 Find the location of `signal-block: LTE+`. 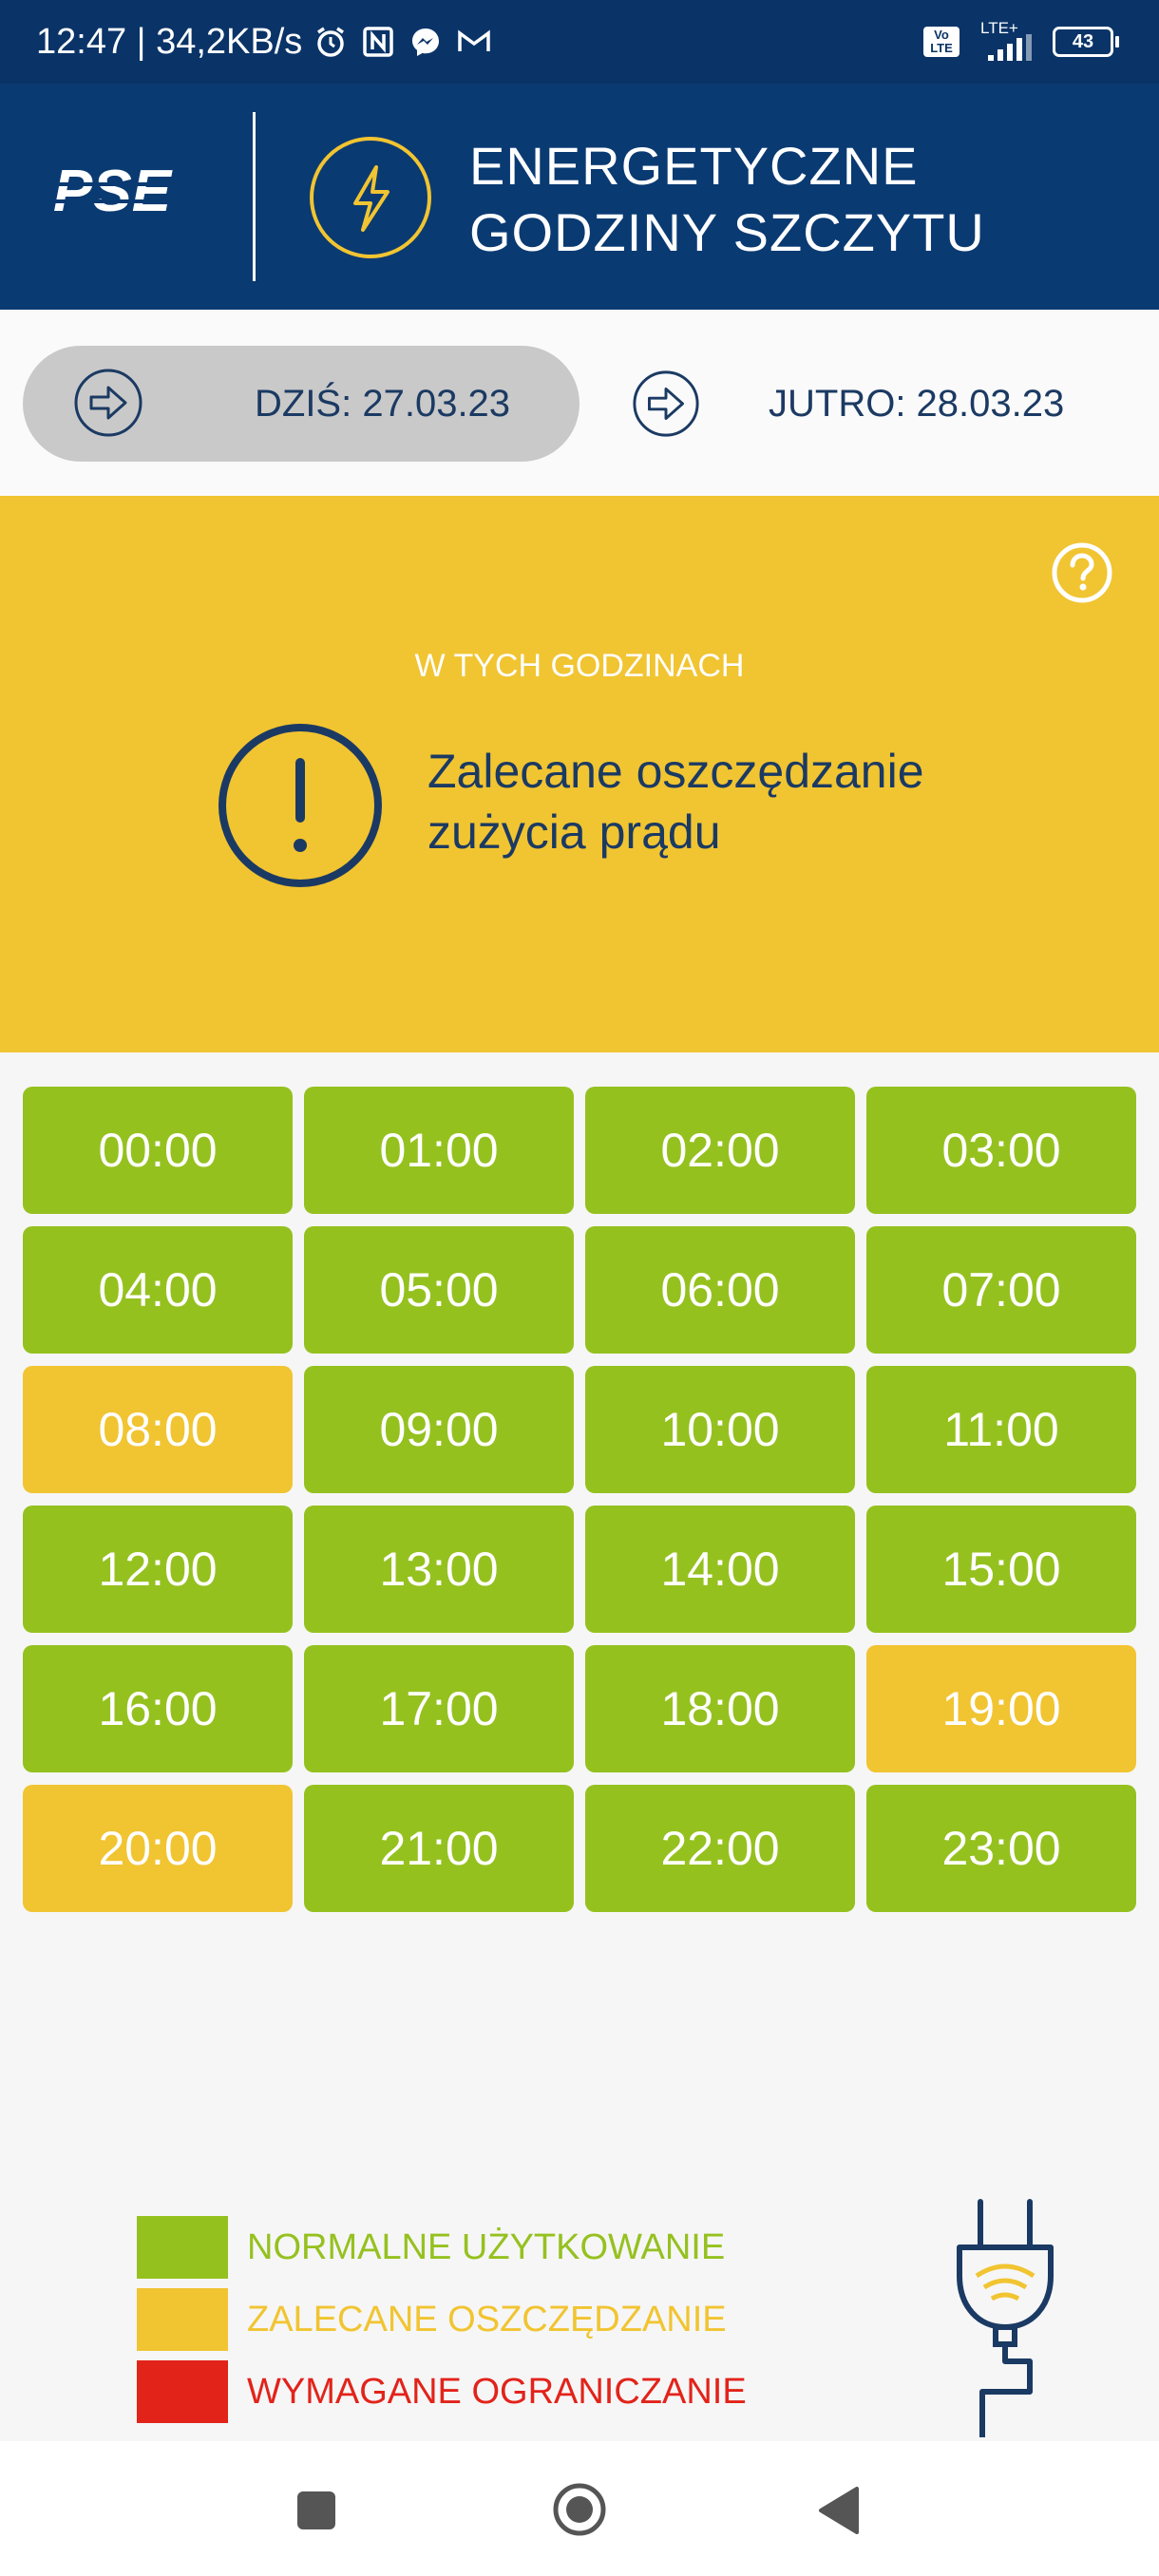

signal-block: LTE+ is located at coordinates (1006, 40).